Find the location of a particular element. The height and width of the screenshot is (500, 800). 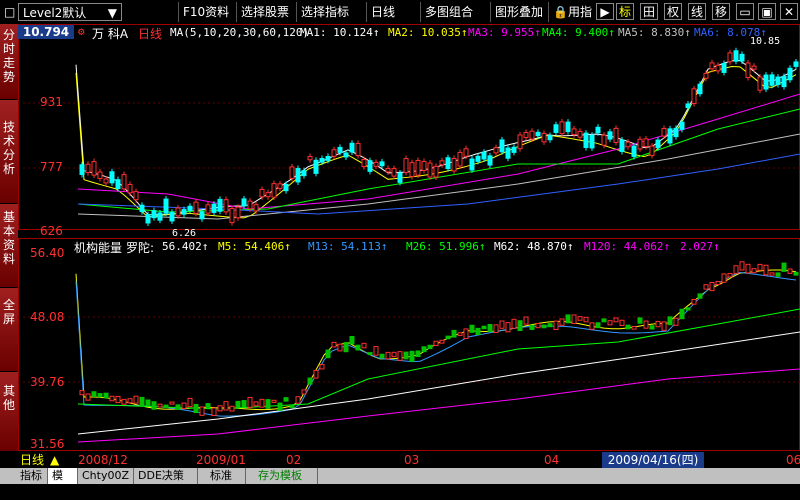

rights-button: 权 is located at coordinates (673, 11).